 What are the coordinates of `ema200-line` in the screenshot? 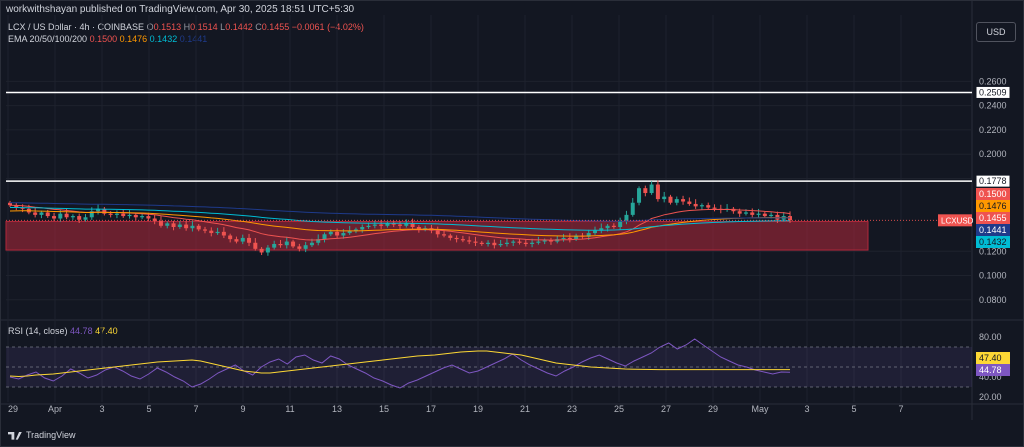 It's located at (400, 212).